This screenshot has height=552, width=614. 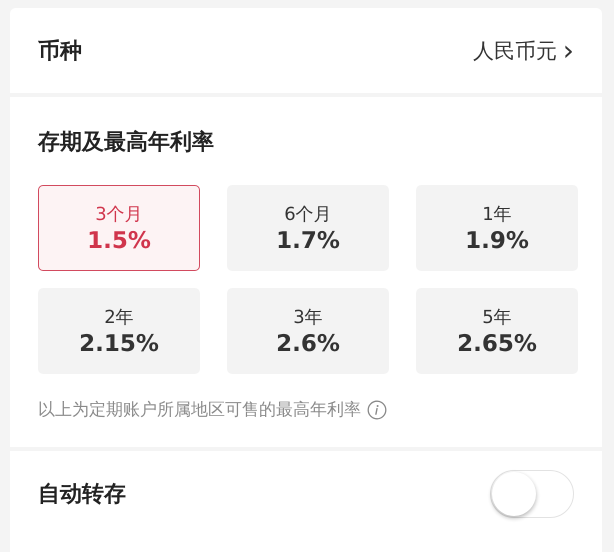 What do you see at coordinates (377, 410) in the screenshot?
I see `info-icon` at bounding box center [377, 410].